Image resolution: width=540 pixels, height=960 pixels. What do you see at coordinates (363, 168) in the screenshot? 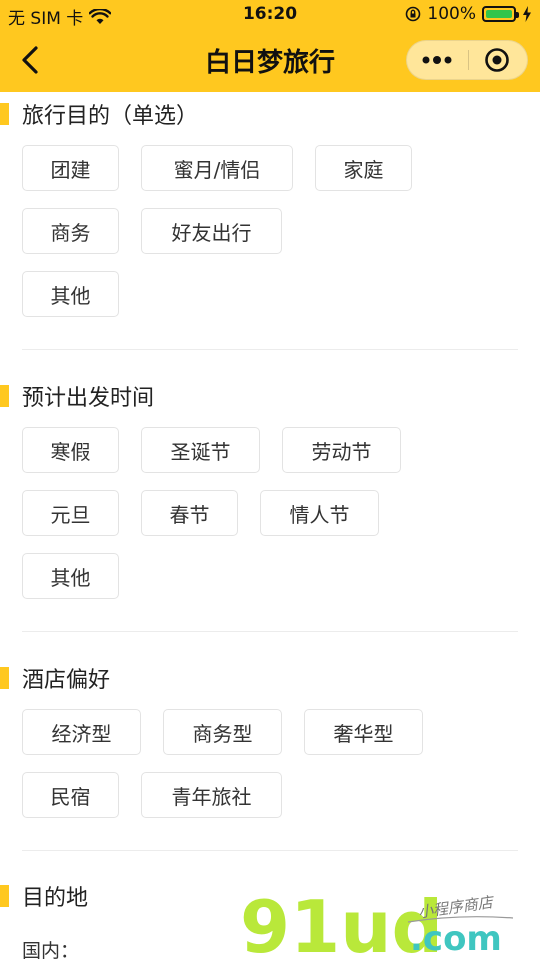
I see `option-family: 家庭` at bounding box center [363, 168].